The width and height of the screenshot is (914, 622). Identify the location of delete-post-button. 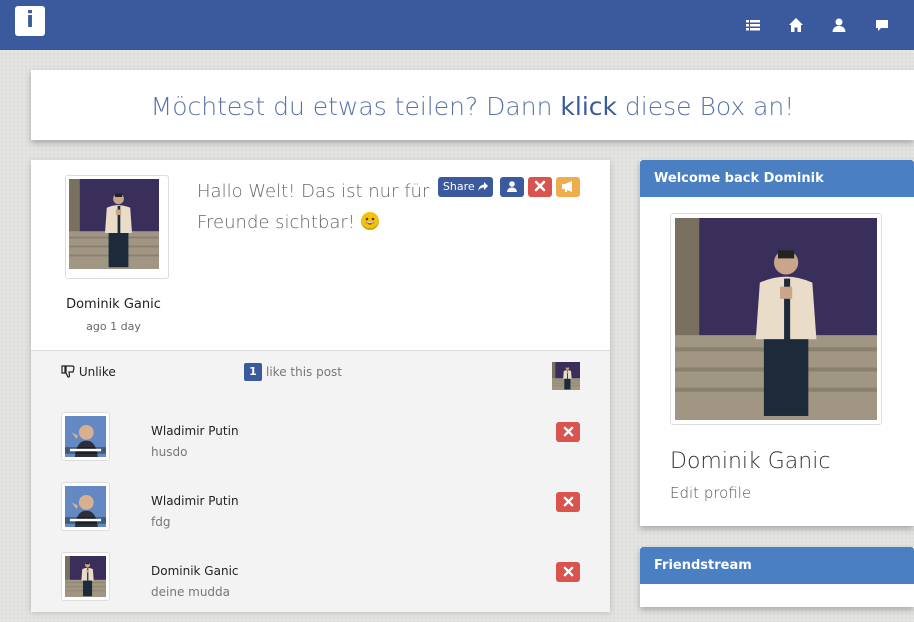
(540, 187).